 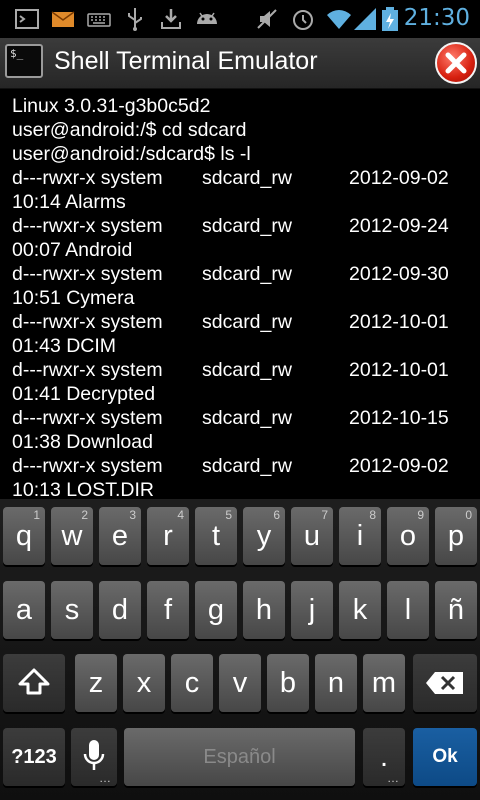 I want to click on signal-icon, so click(x=365, y=19).